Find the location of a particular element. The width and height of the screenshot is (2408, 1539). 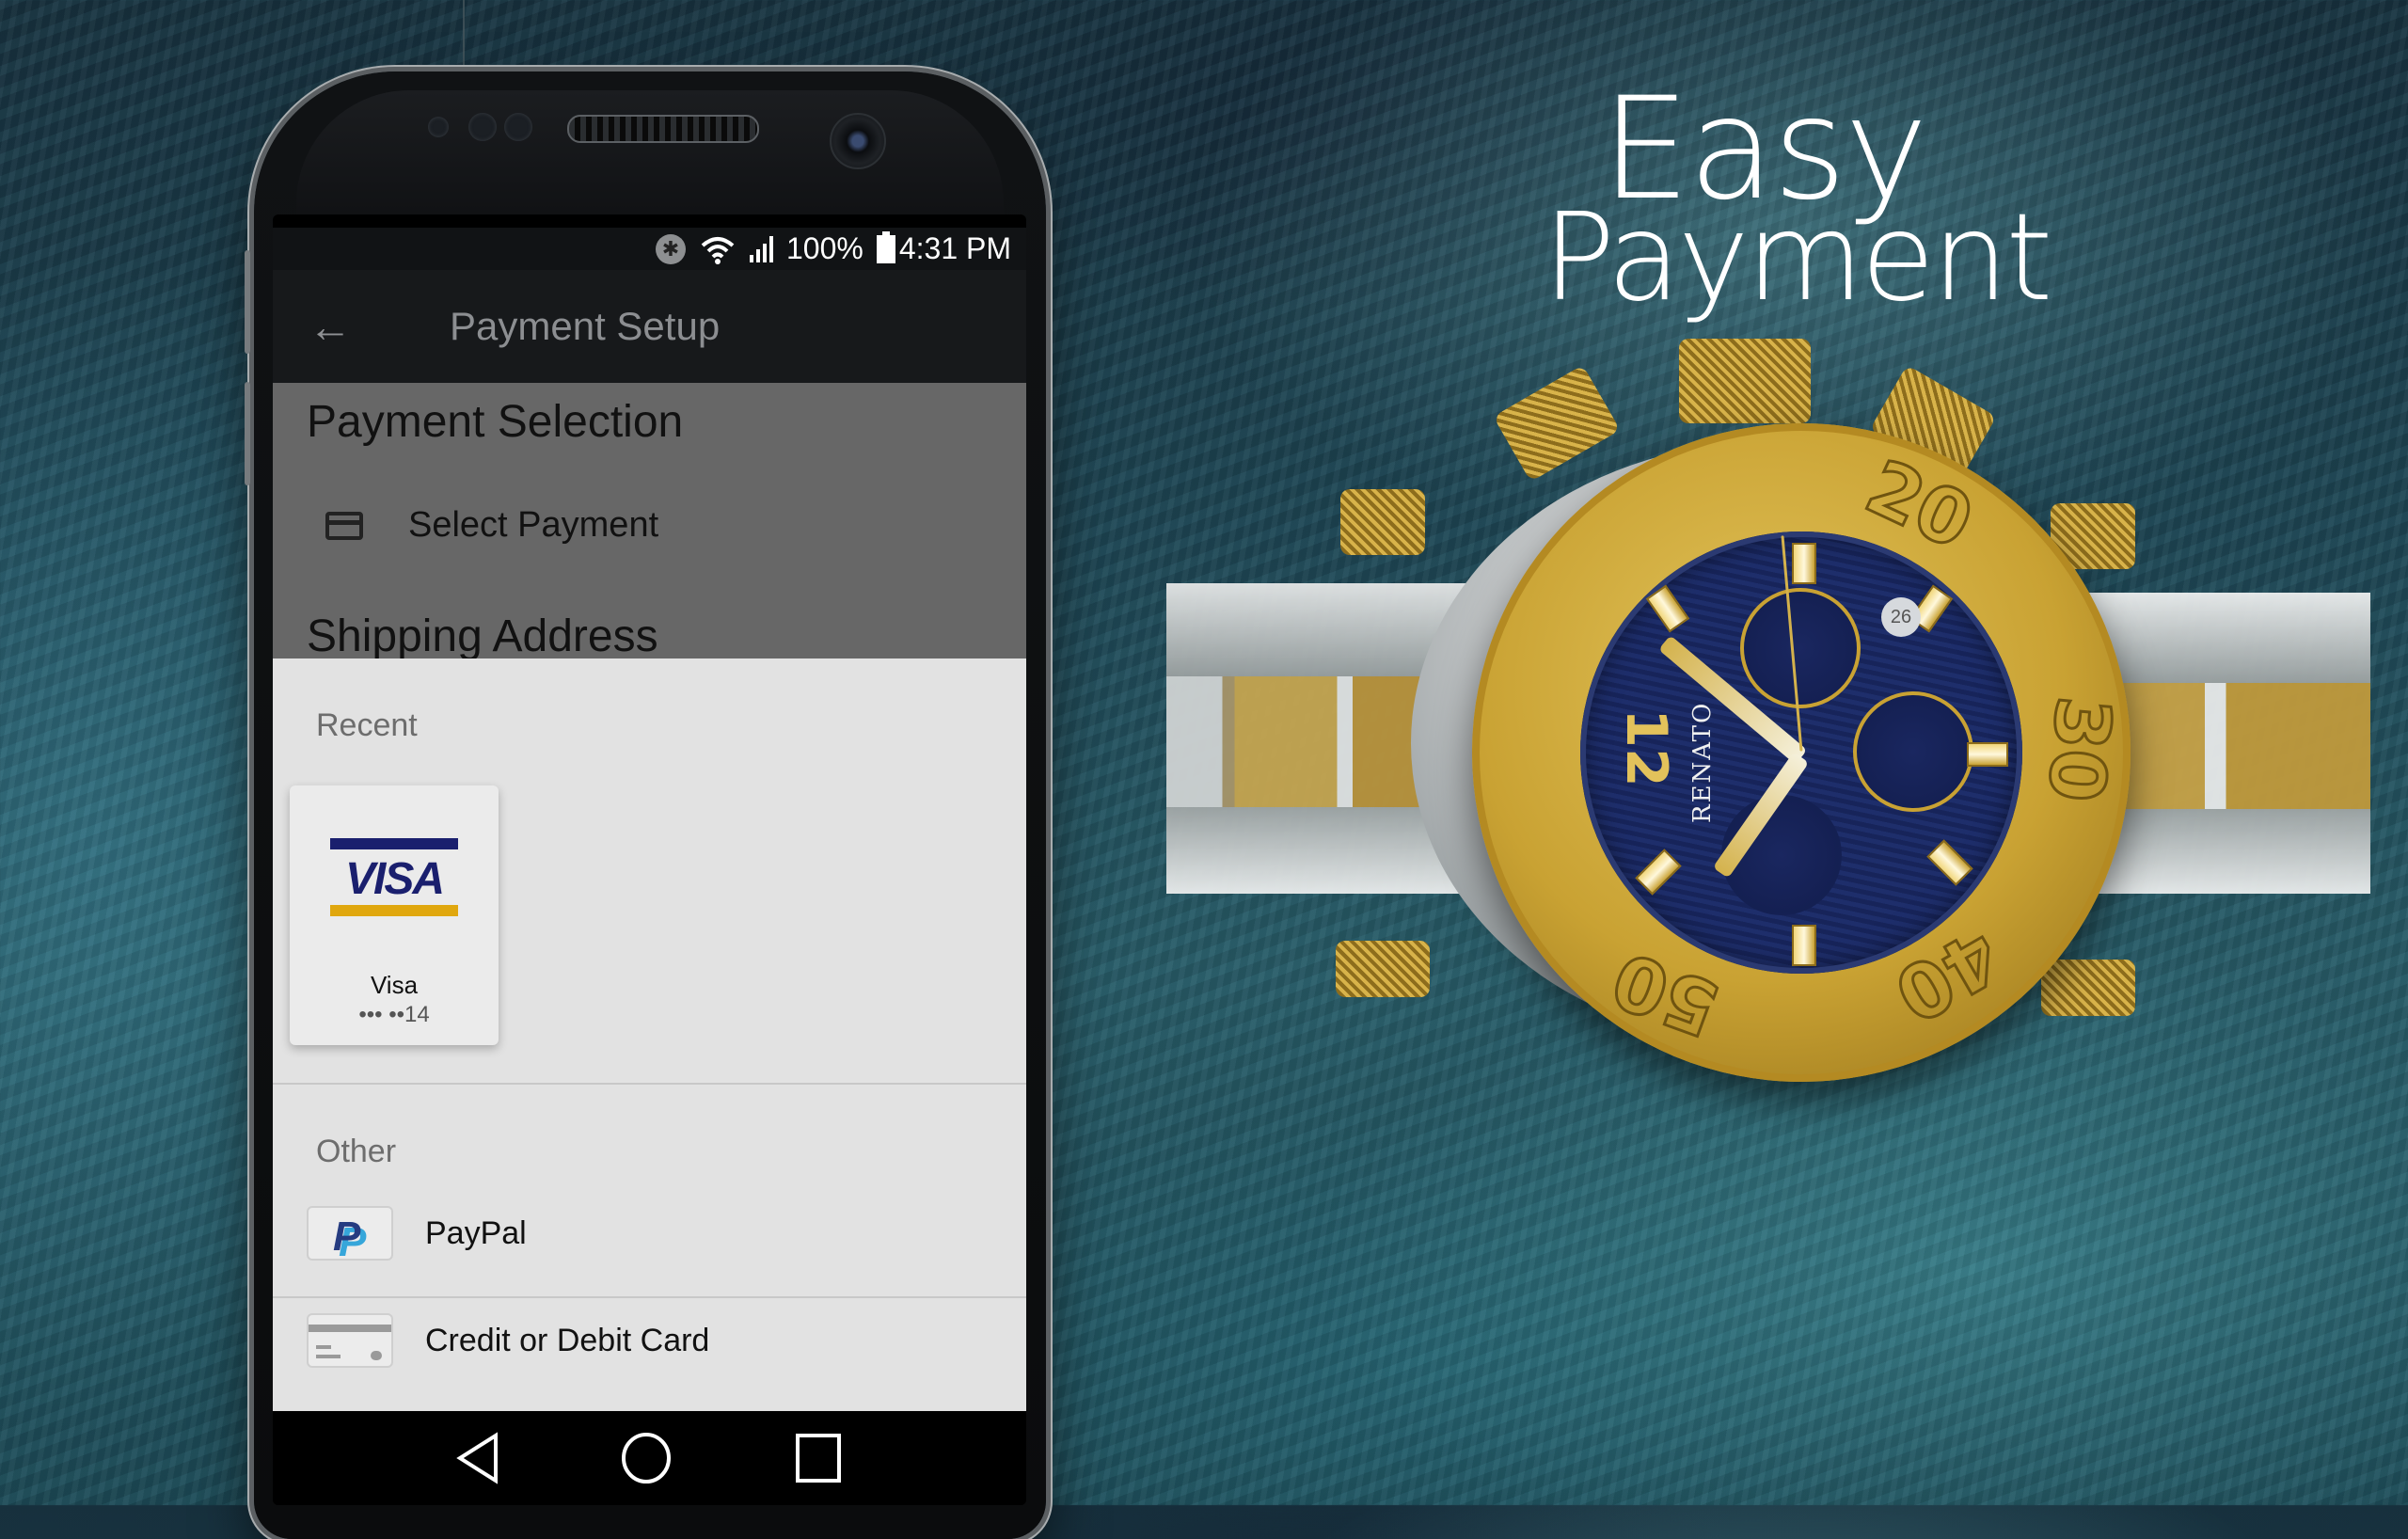

signal-icon is located at coordinates (761, 248).